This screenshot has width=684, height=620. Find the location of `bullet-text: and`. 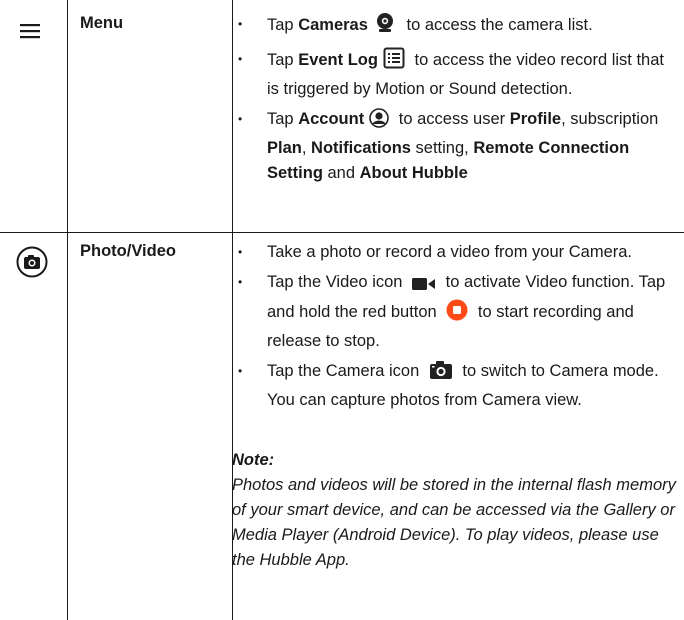

bullet-text: and is located at coordinates (341, 173).